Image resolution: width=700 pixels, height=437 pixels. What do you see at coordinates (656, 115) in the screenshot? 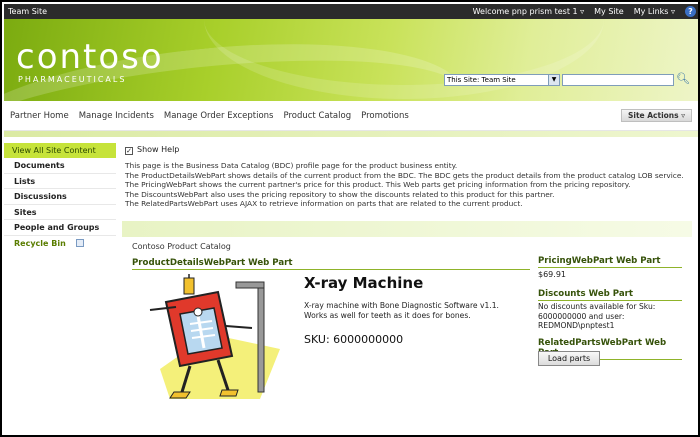
I see `site-actions-button: Site Actions ▿` at bounding box center [656, 115].